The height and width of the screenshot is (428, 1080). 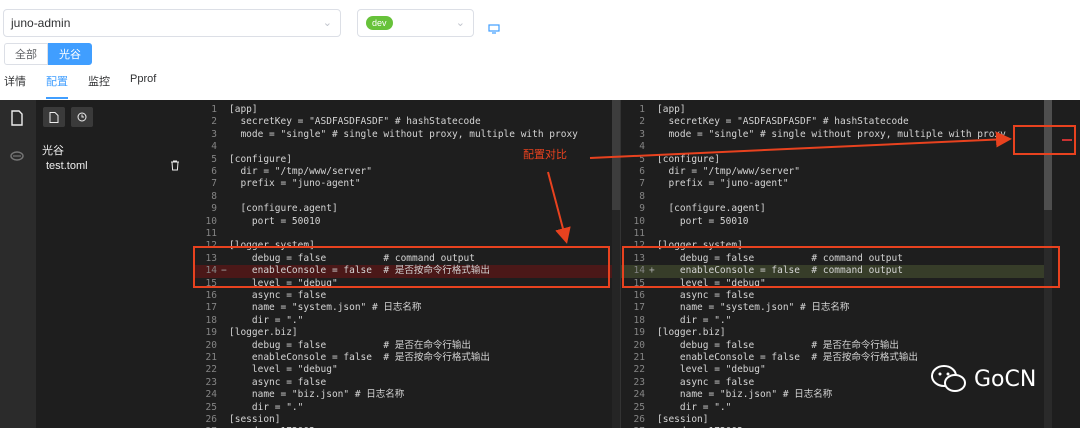 I want to click on new-file-button, so click(x=54, y=117).